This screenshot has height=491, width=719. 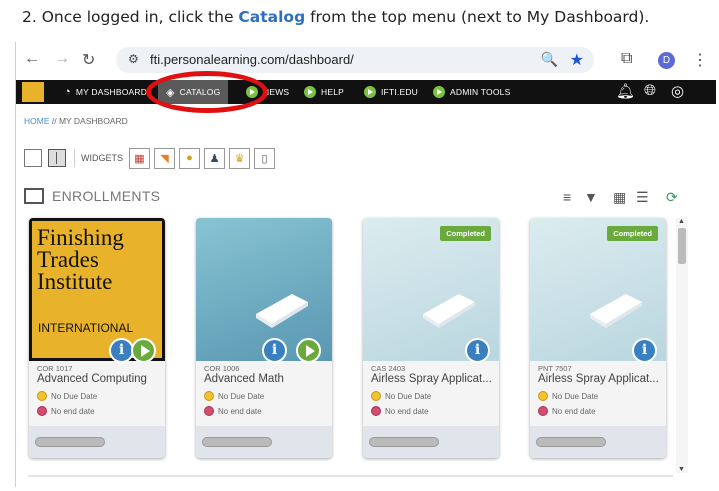 I want to click on nav-admin-tools: ADMIN TOOLS, so click(x=471, y=92).